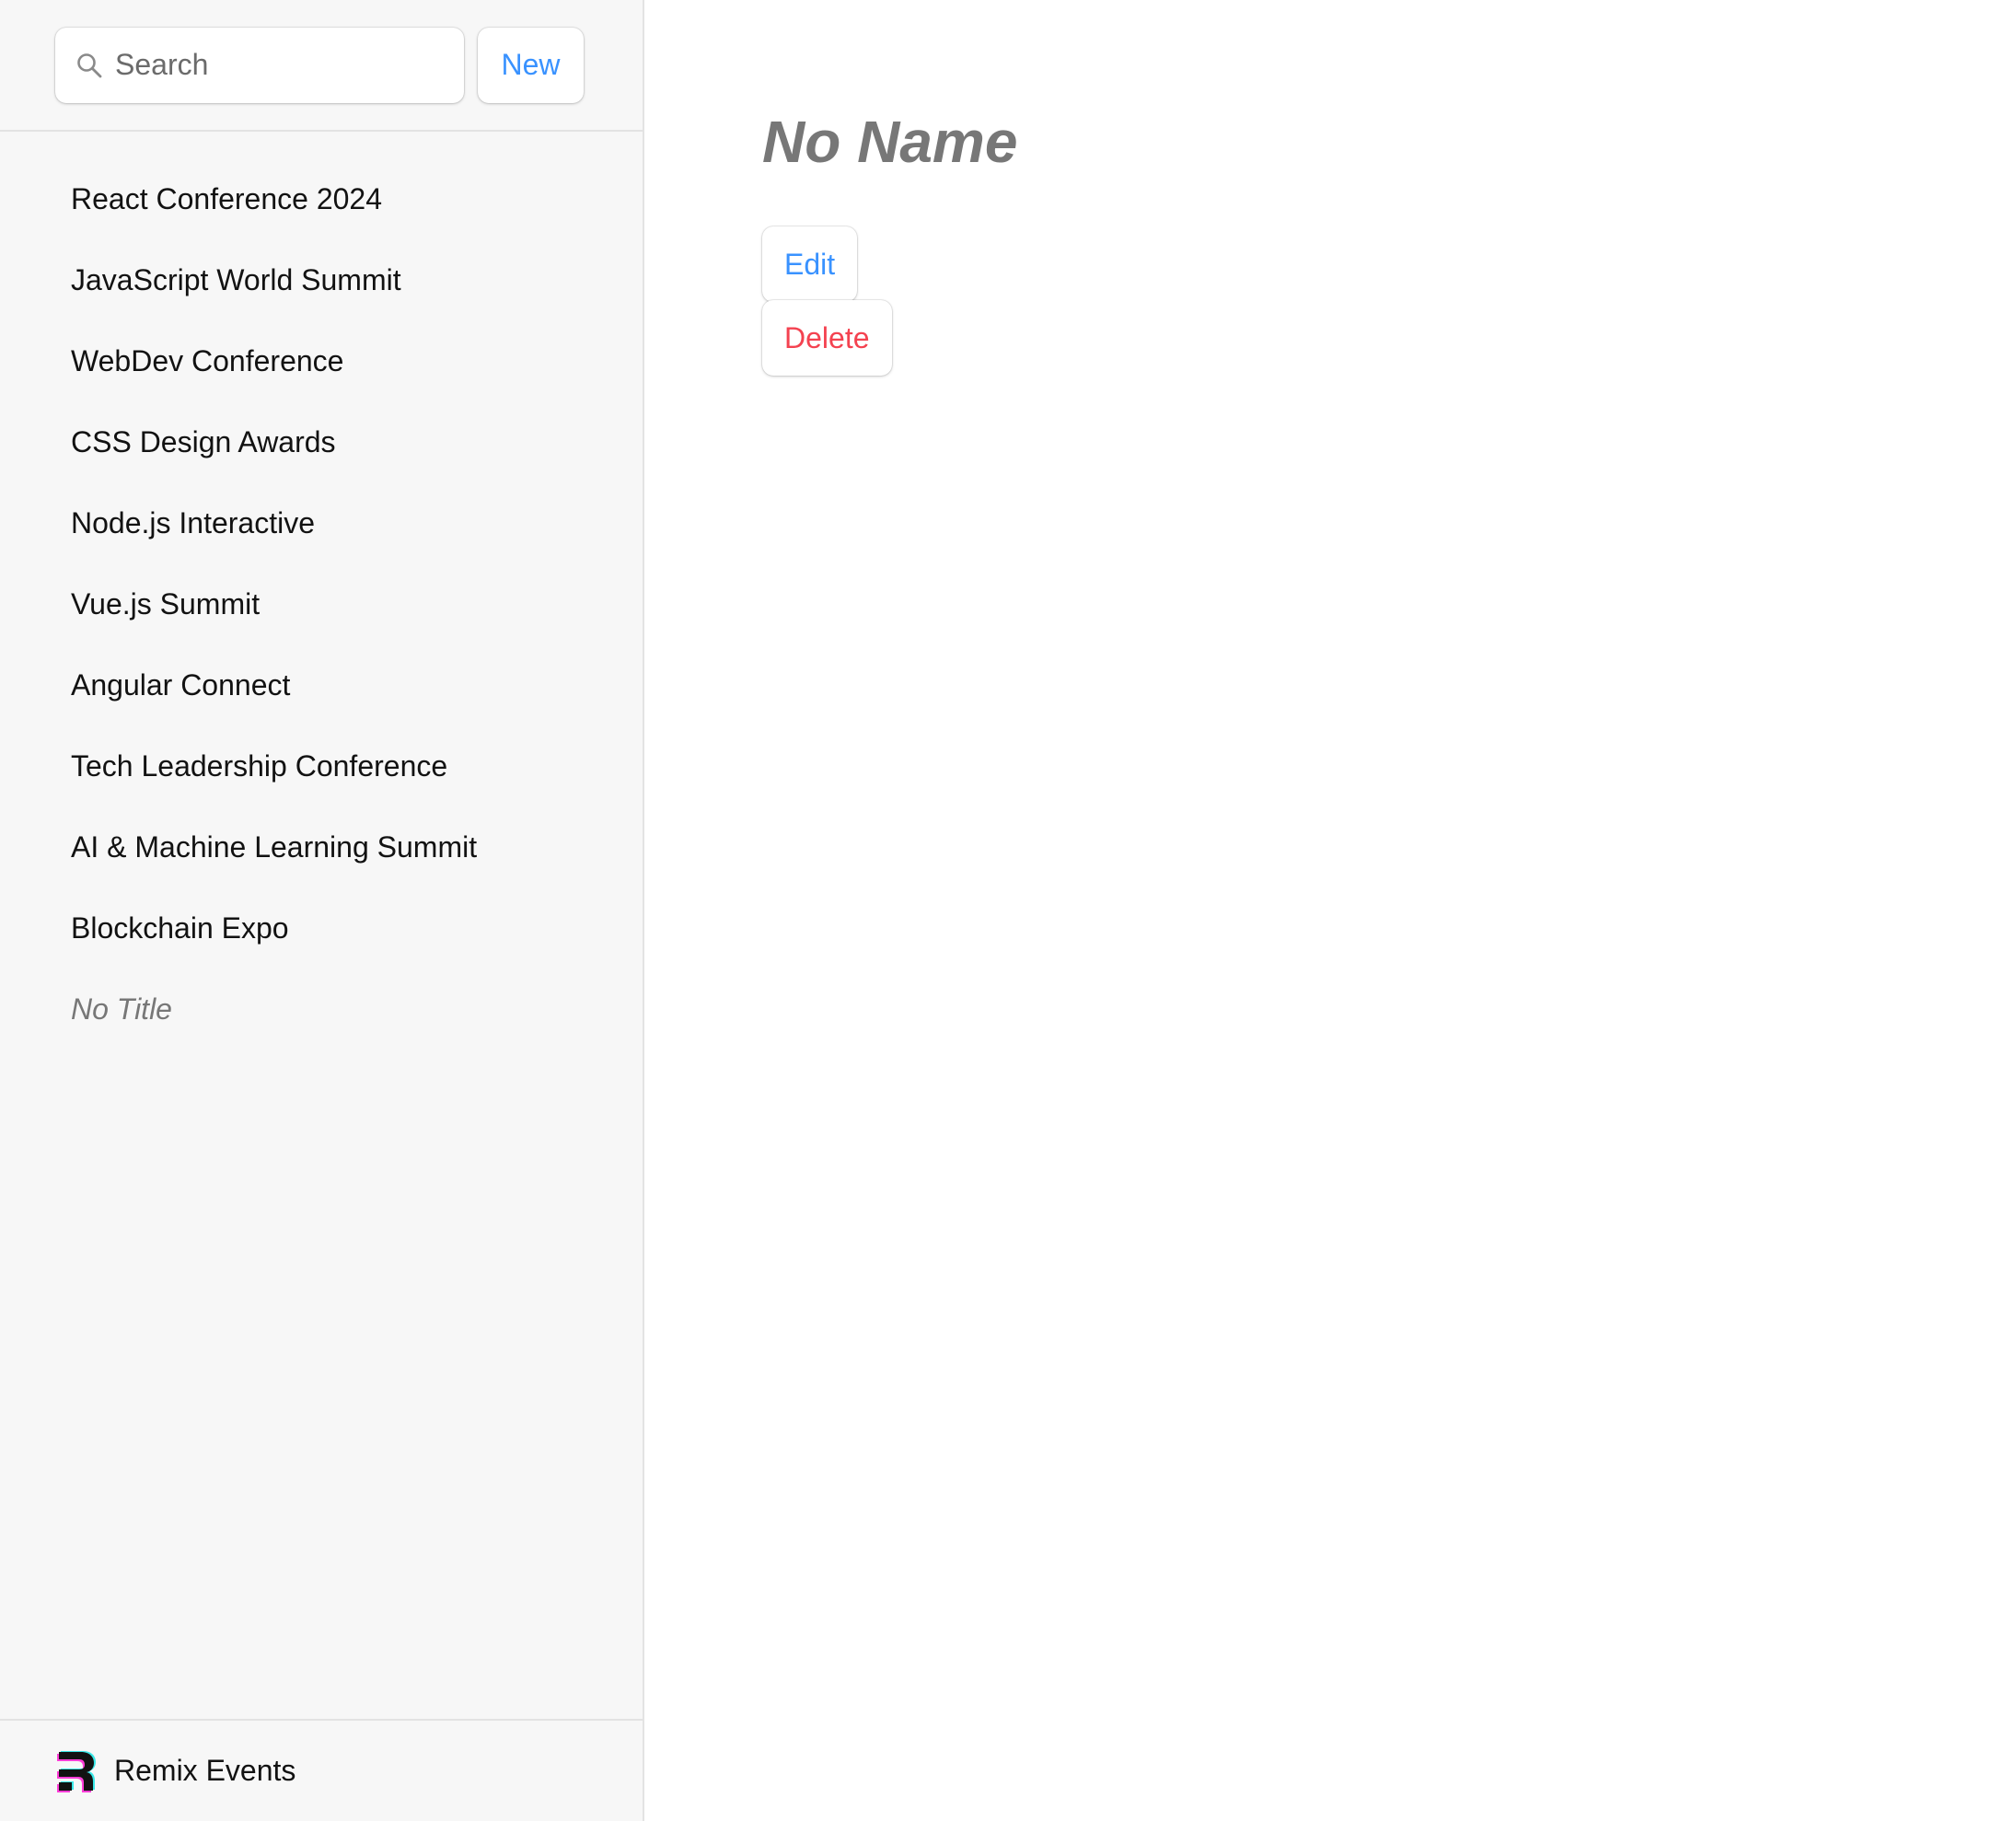  What do you see at coordinates (810, 264) in the screenshot?
I see `edit-button: Edit` at bounding box center [810, 264].